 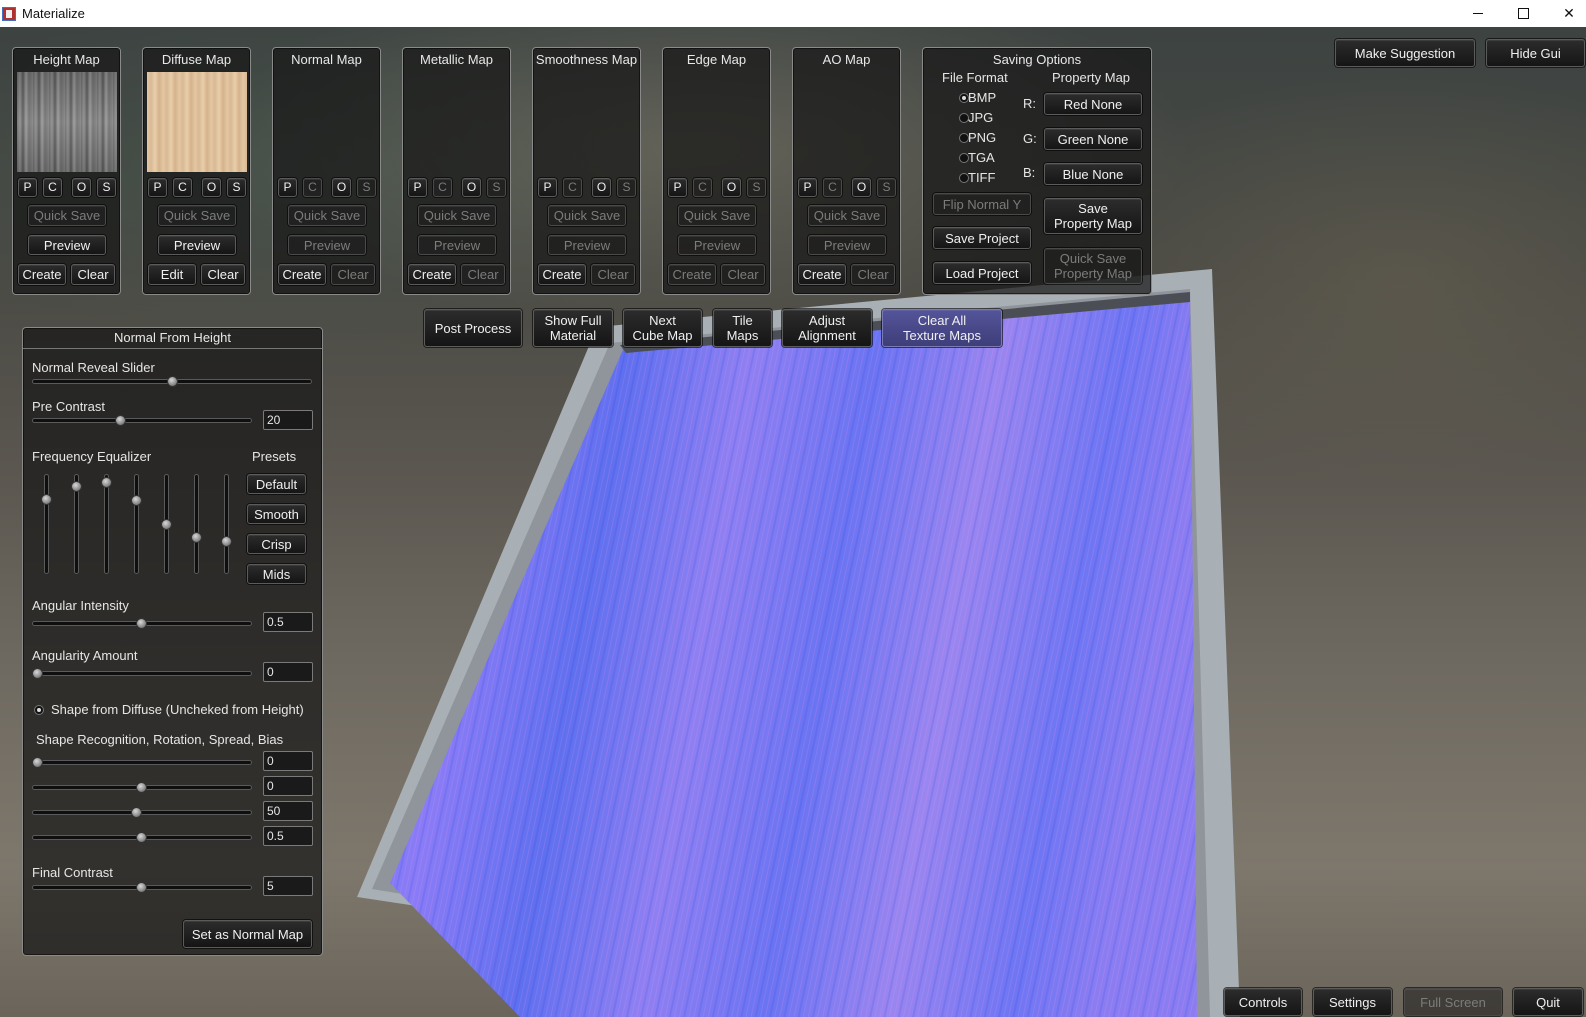 What do you see at coordinates (822, 274) in the screenshot?
I see `ao-create-button: Create` at bounding box center [822, 274].